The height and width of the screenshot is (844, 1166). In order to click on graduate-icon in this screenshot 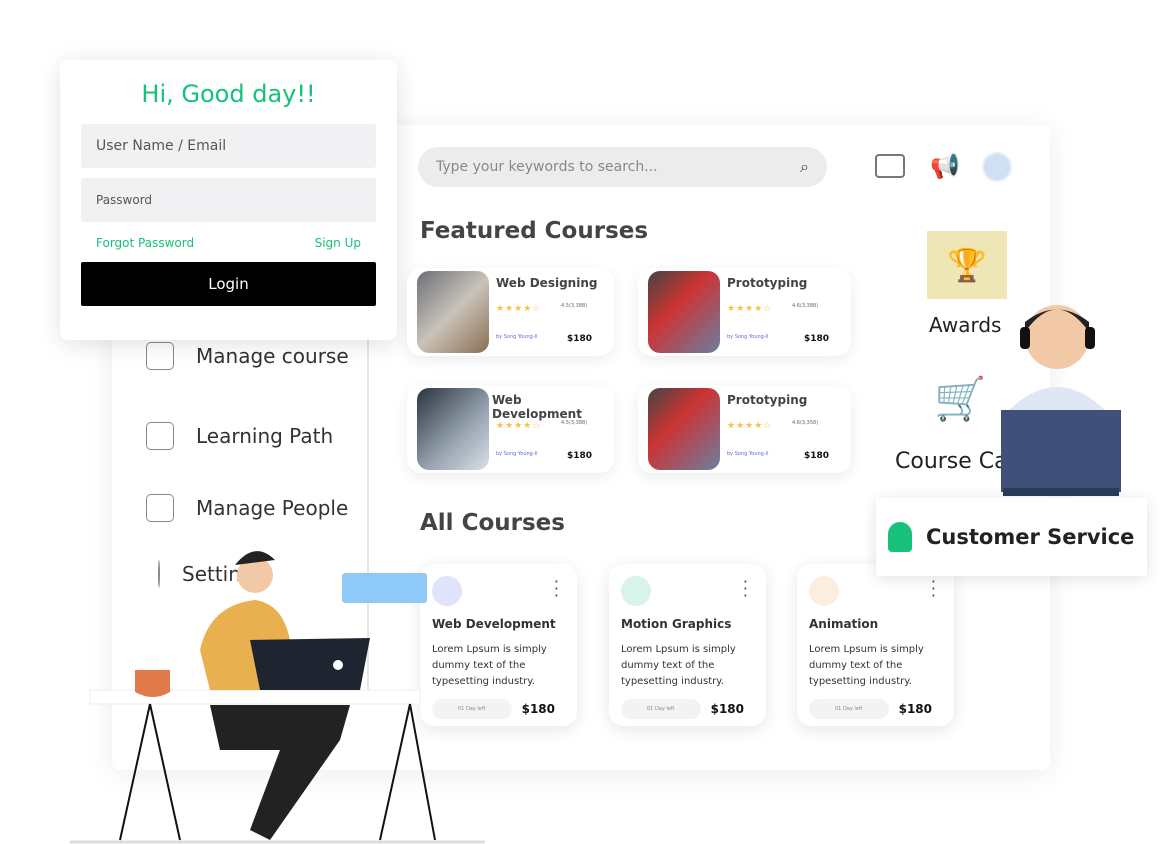, I will do `click(160, 436)`.